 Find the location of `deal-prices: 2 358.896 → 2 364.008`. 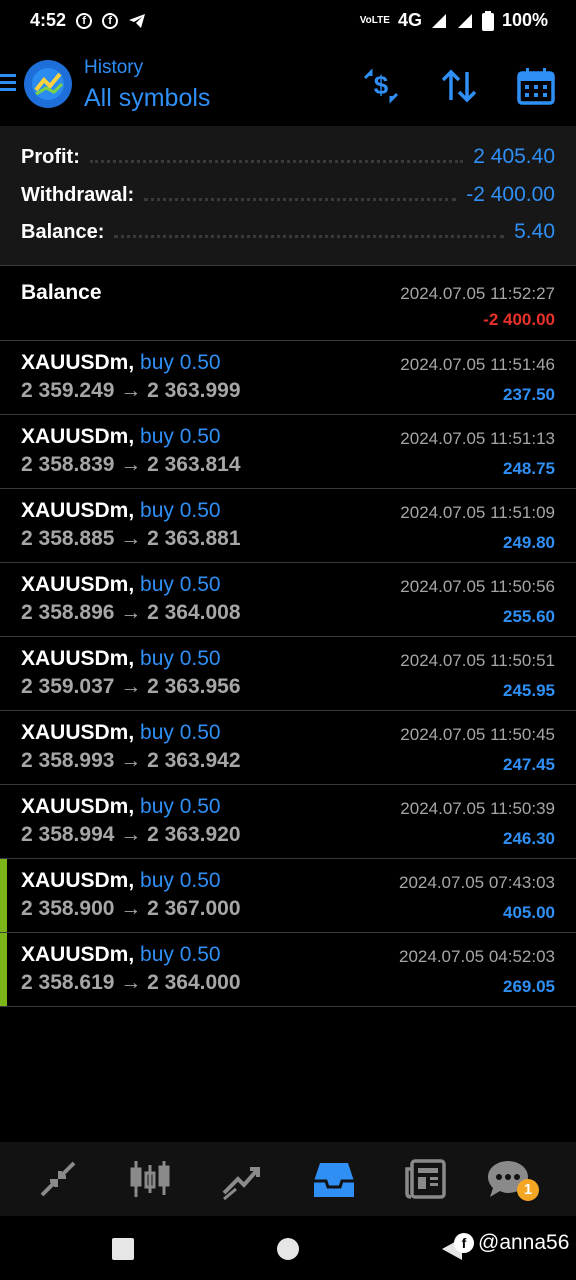

deal-prices: 2 358.896 → 2 364.008 is located at coordinates (131, 612).